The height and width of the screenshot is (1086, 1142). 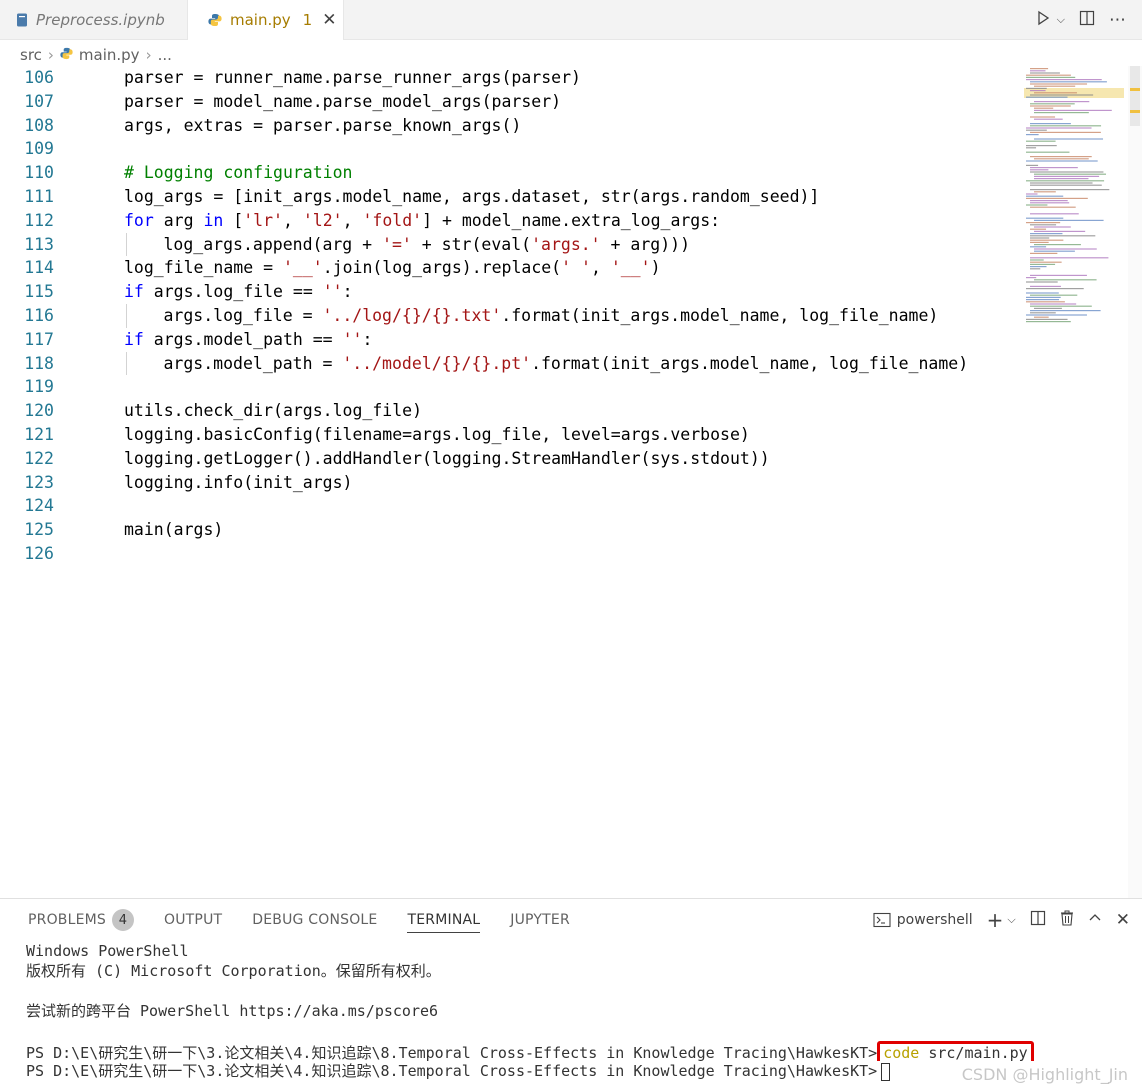 What do you see at coordinates (266, 20) in the screenshot?
I see `tab-main-py: main.py 1 ✕` at bounding box center [266, 20].